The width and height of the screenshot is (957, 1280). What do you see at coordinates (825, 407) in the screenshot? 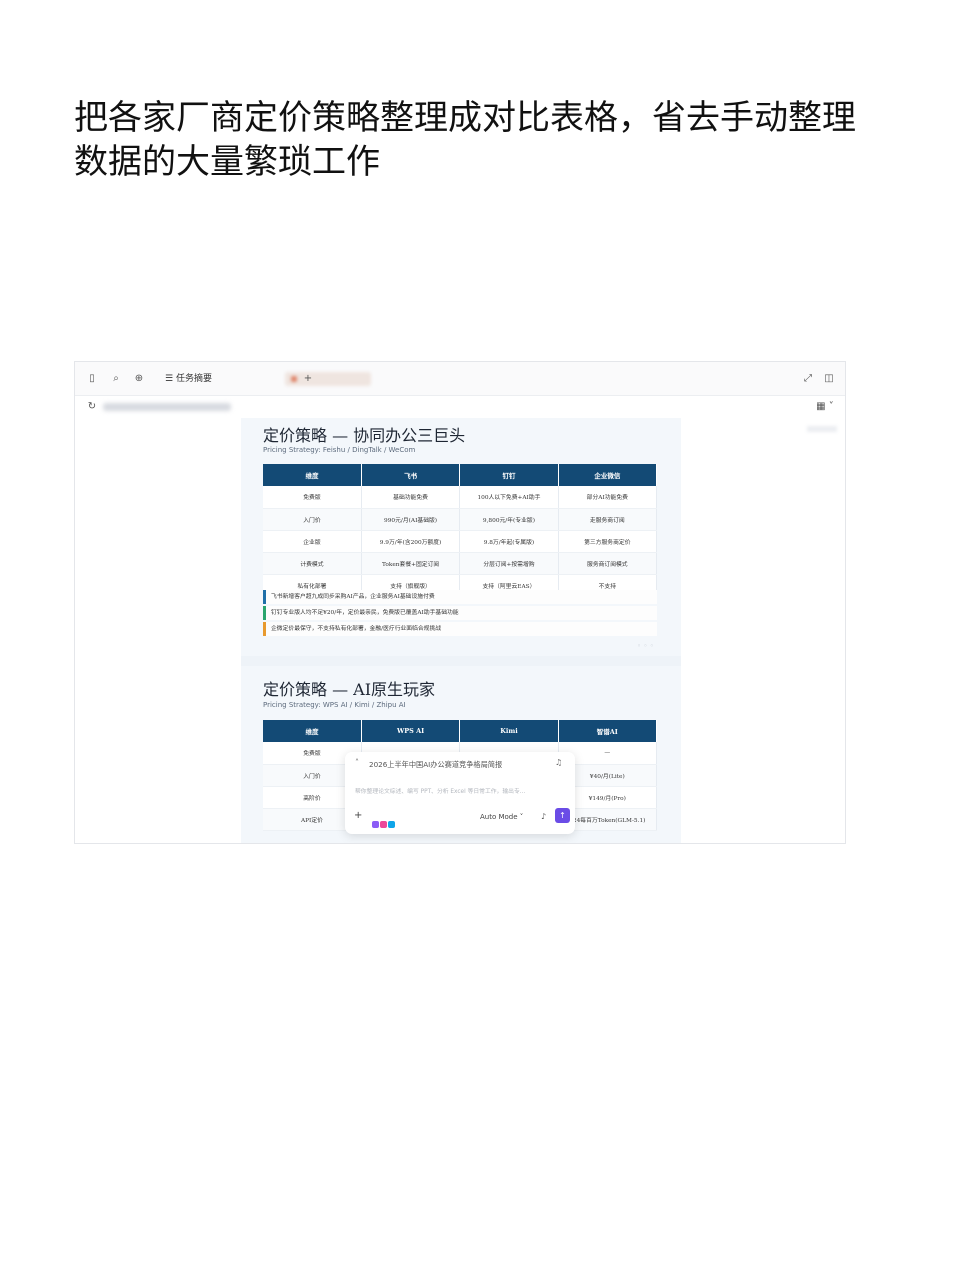
I see `grid-icon: ▦ ˅` at bounding box center [825, 407].